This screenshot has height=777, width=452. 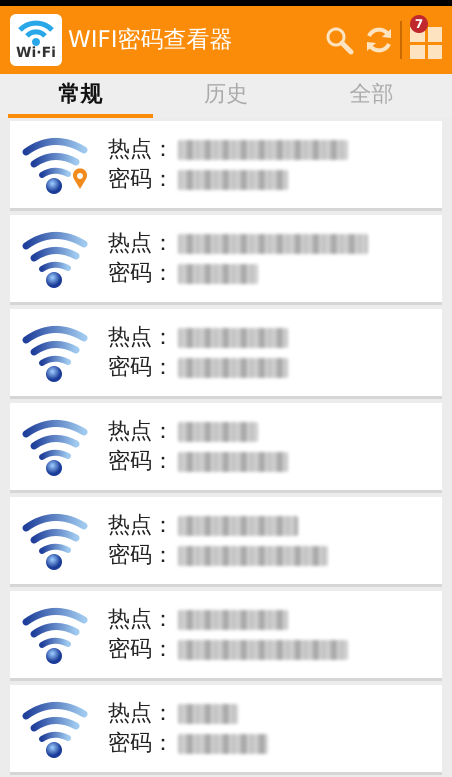 What do you see at coordinates (426, 43) in the screenshot?
I see `apps-grid-icon` at bounding box center [426, 43].